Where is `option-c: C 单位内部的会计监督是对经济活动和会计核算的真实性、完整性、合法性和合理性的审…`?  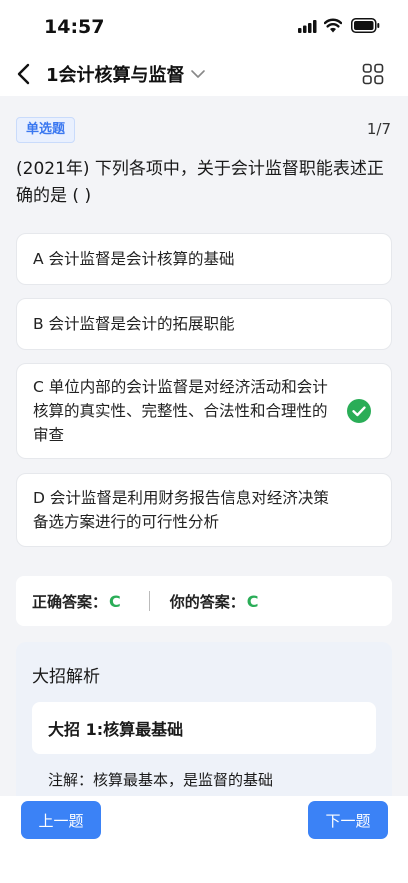
option-c: C 单位内部的会计监督是对经济活动和会计核算的真实性、完整性、合法性和合理性的审… is located at coordinates (204, 411).